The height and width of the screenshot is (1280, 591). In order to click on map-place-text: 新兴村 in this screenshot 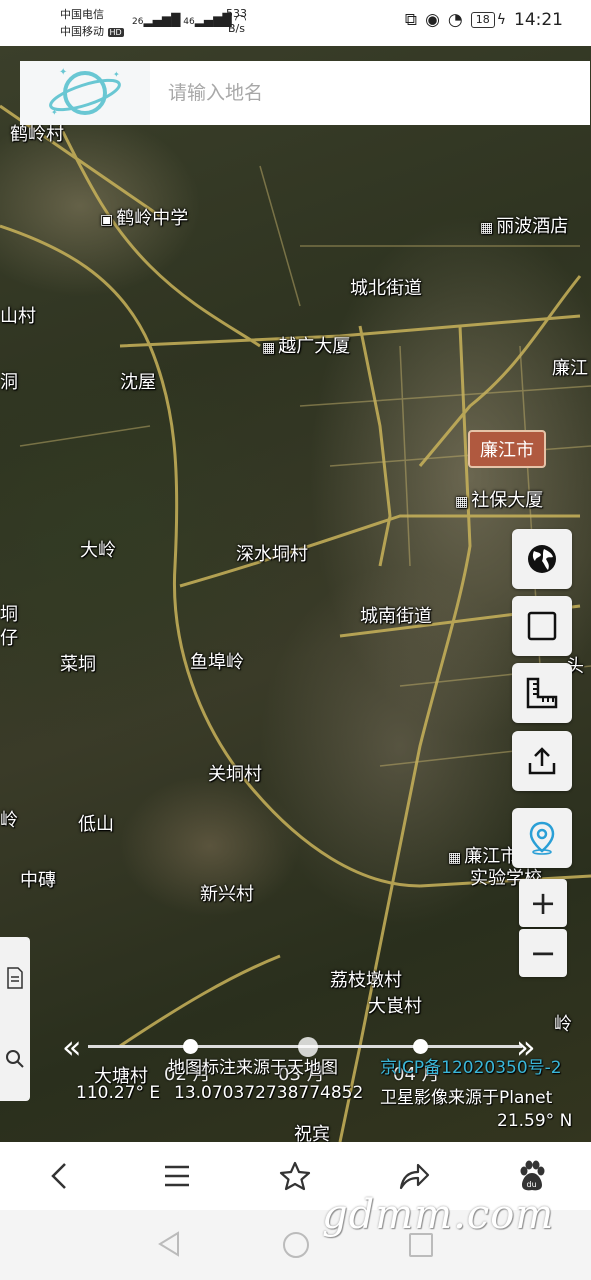, I will do `click(227, 894)`.